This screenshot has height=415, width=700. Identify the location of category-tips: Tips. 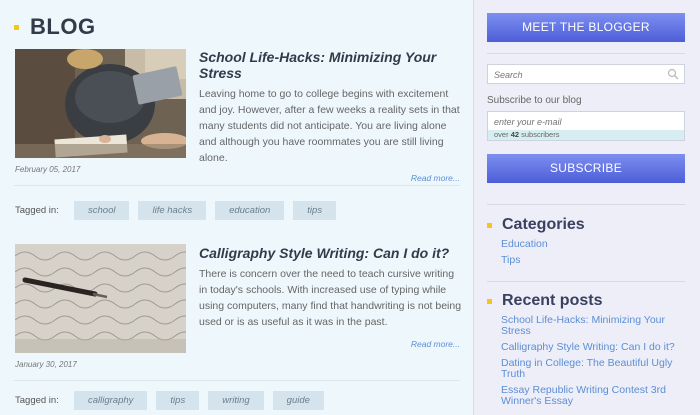
(596, 260).